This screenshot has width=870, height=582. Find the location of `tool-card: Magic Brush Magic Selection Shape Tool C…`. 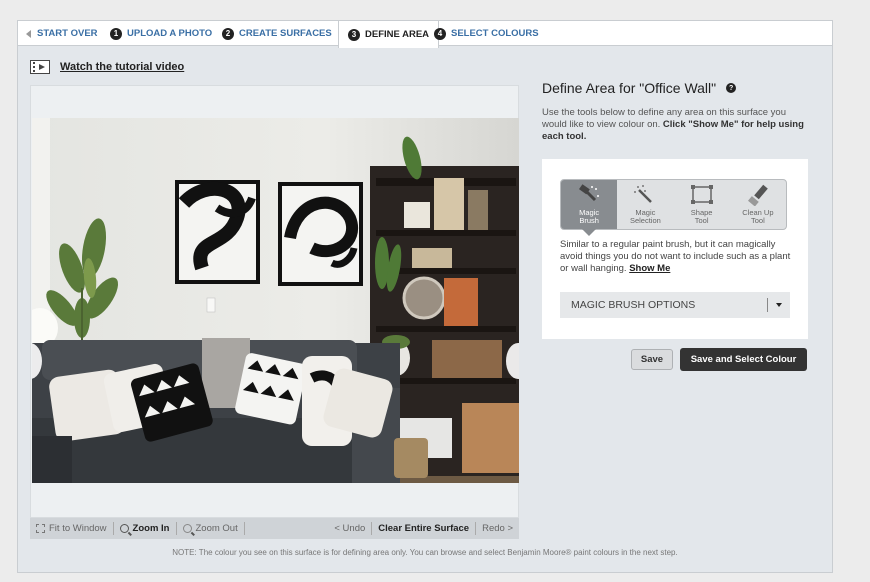

tool-card: Magic Brush Magic Selection Shape Tool C… is located at coordinates (675, 249).